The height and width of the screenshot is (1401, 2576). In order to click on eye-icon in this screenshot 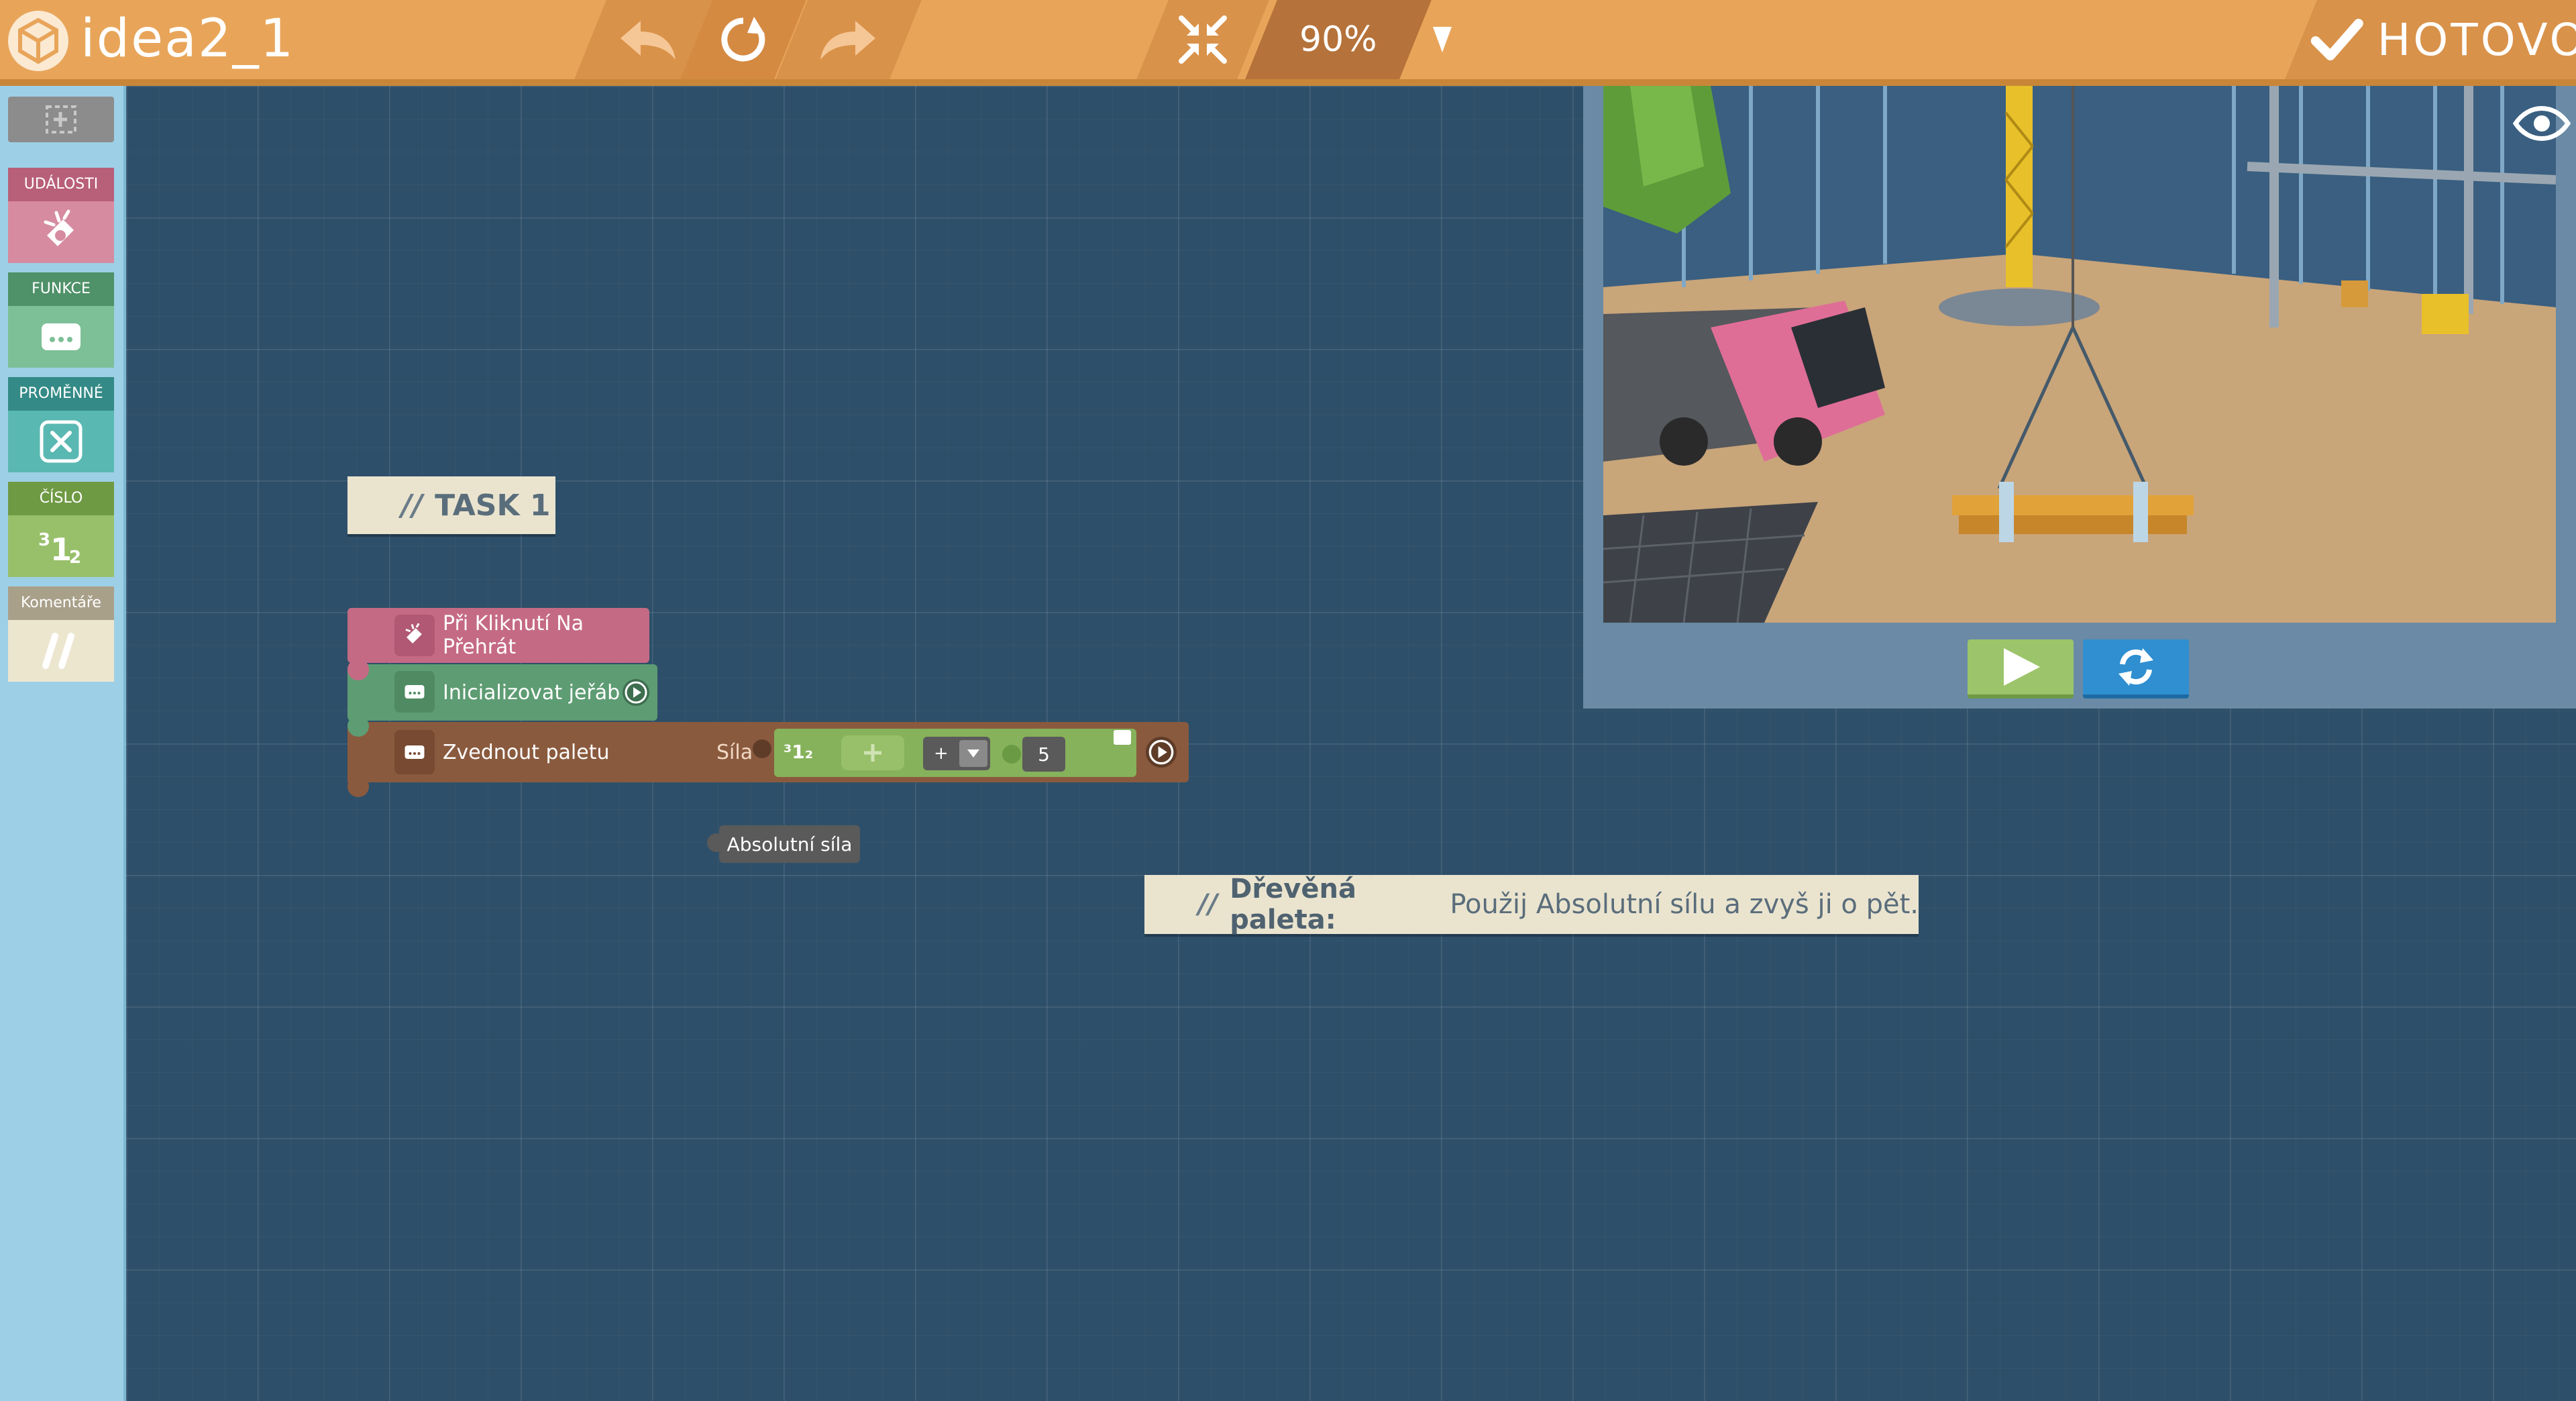, I will do `click(2541, 123)`.